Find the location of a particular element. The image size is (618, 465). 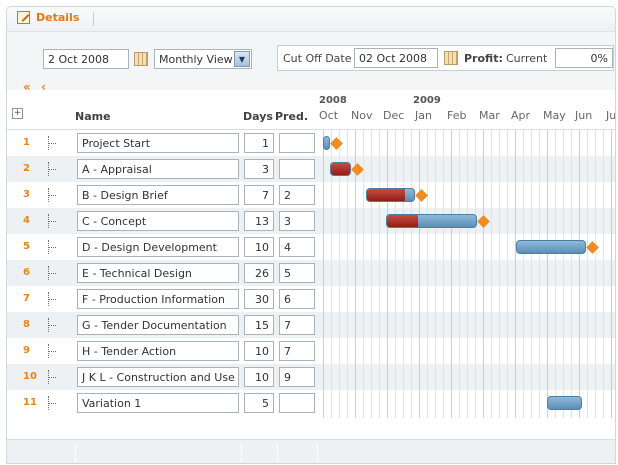

timeline-year-2009: 2009 is located at coordinates (427, 100).